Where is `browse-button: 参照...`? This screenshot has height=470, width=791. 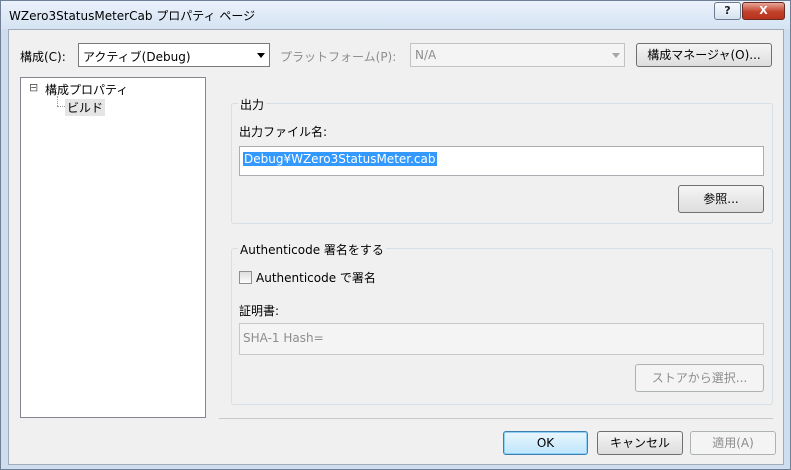
browse-button: 参照... is located at coordinates (721, 199).